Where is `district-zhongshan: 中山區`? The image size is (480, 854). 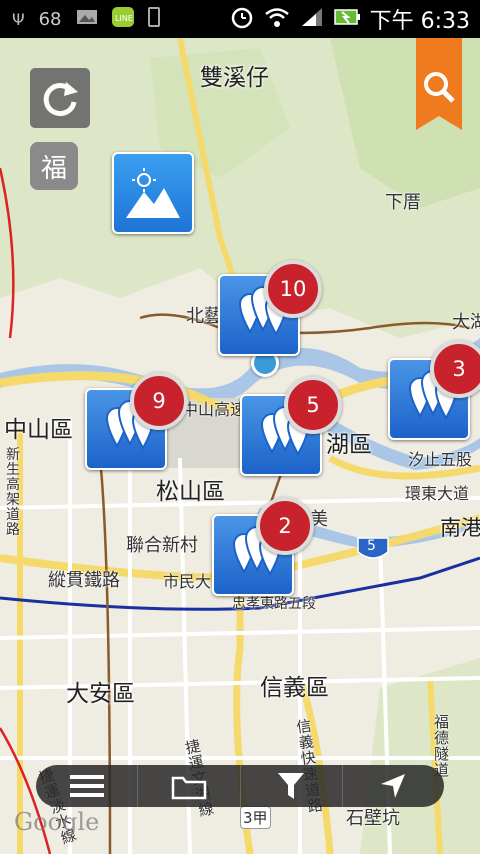
district-zhongshan: 中山區 is located at coordinates (38, 430).